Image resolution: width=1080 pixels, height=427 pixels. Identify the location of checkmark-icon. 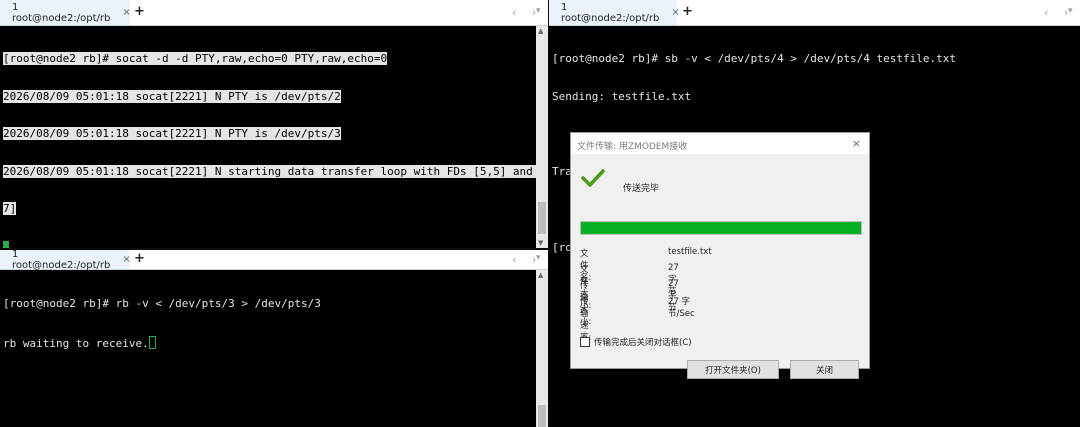
(593, 178).